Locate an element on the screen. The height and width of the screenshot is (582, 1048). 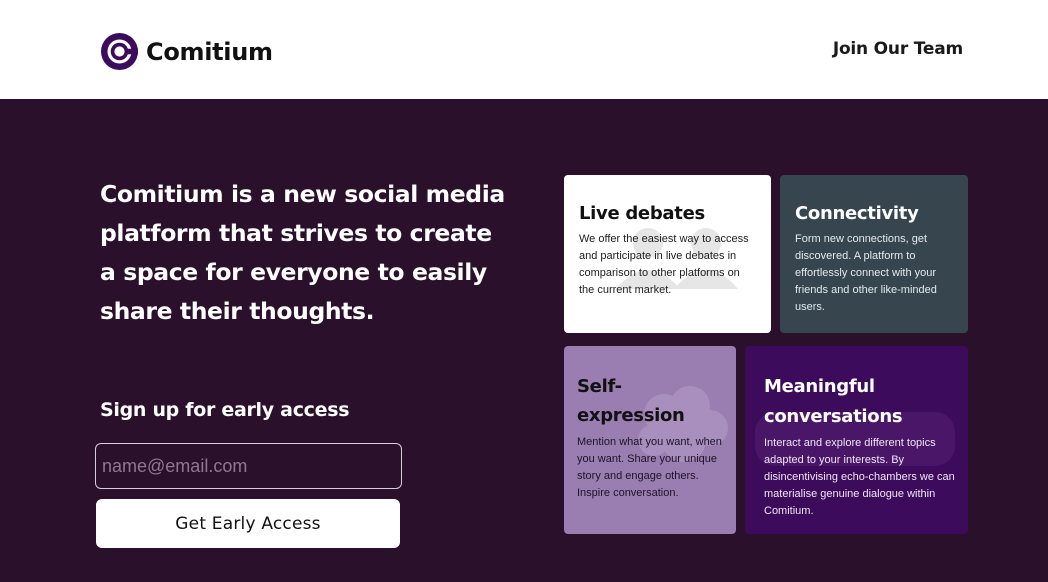
feature-title: Live debates is located at coordinates (642, 213).